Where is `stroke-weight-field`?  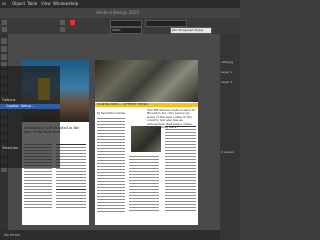 stroke-weight-field is located at coordinates (126, 23).